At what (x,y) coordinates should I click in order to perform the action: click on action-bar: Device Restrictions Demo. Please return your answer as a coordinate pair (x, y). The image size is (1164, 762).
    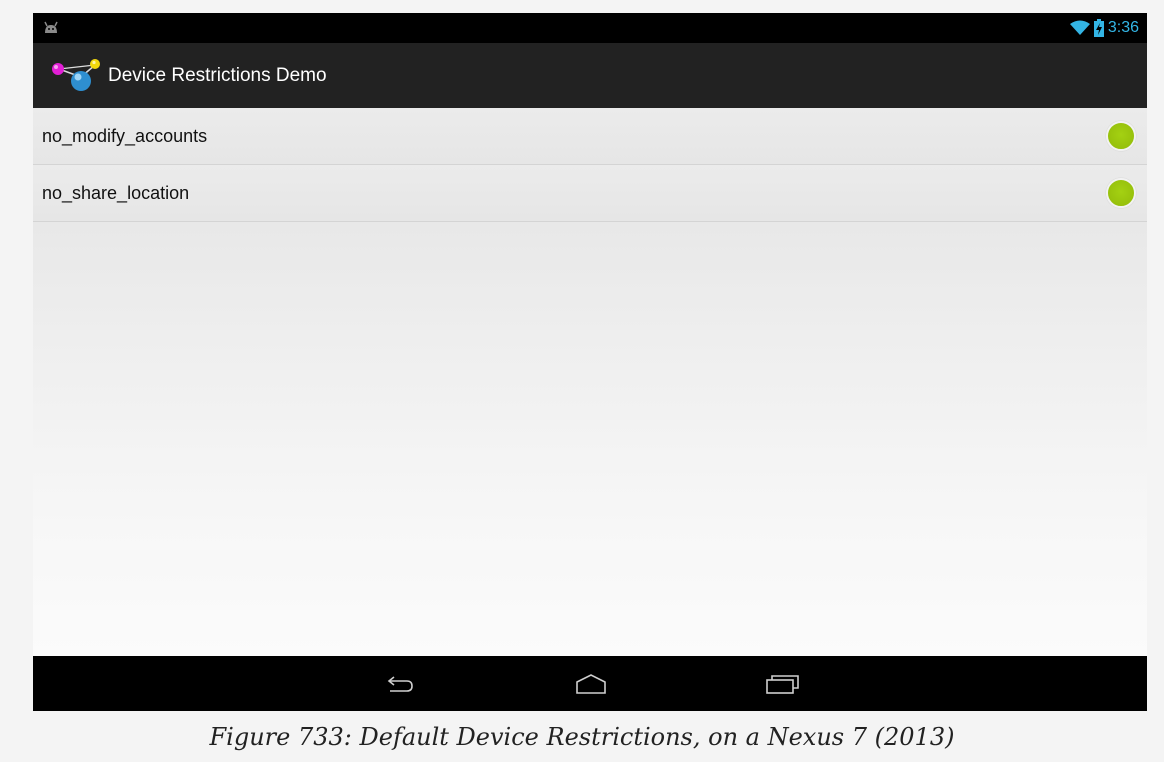
    Looking at the image, I should click on (590, 75).